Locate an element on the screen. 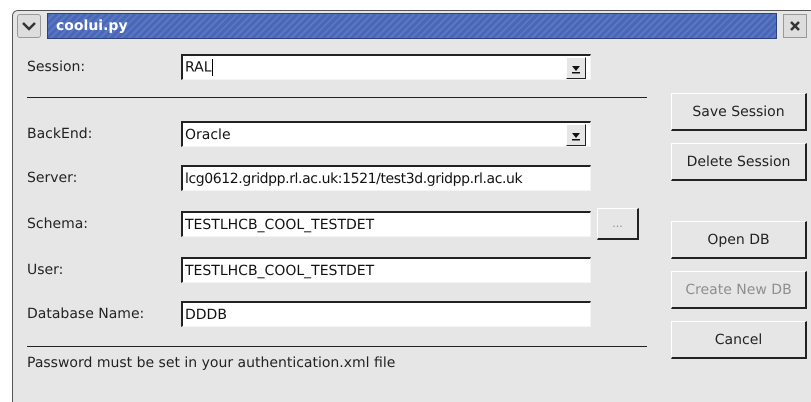 The image size is (811, 402). action-button: Open DB is located at coordinates (739, 240).